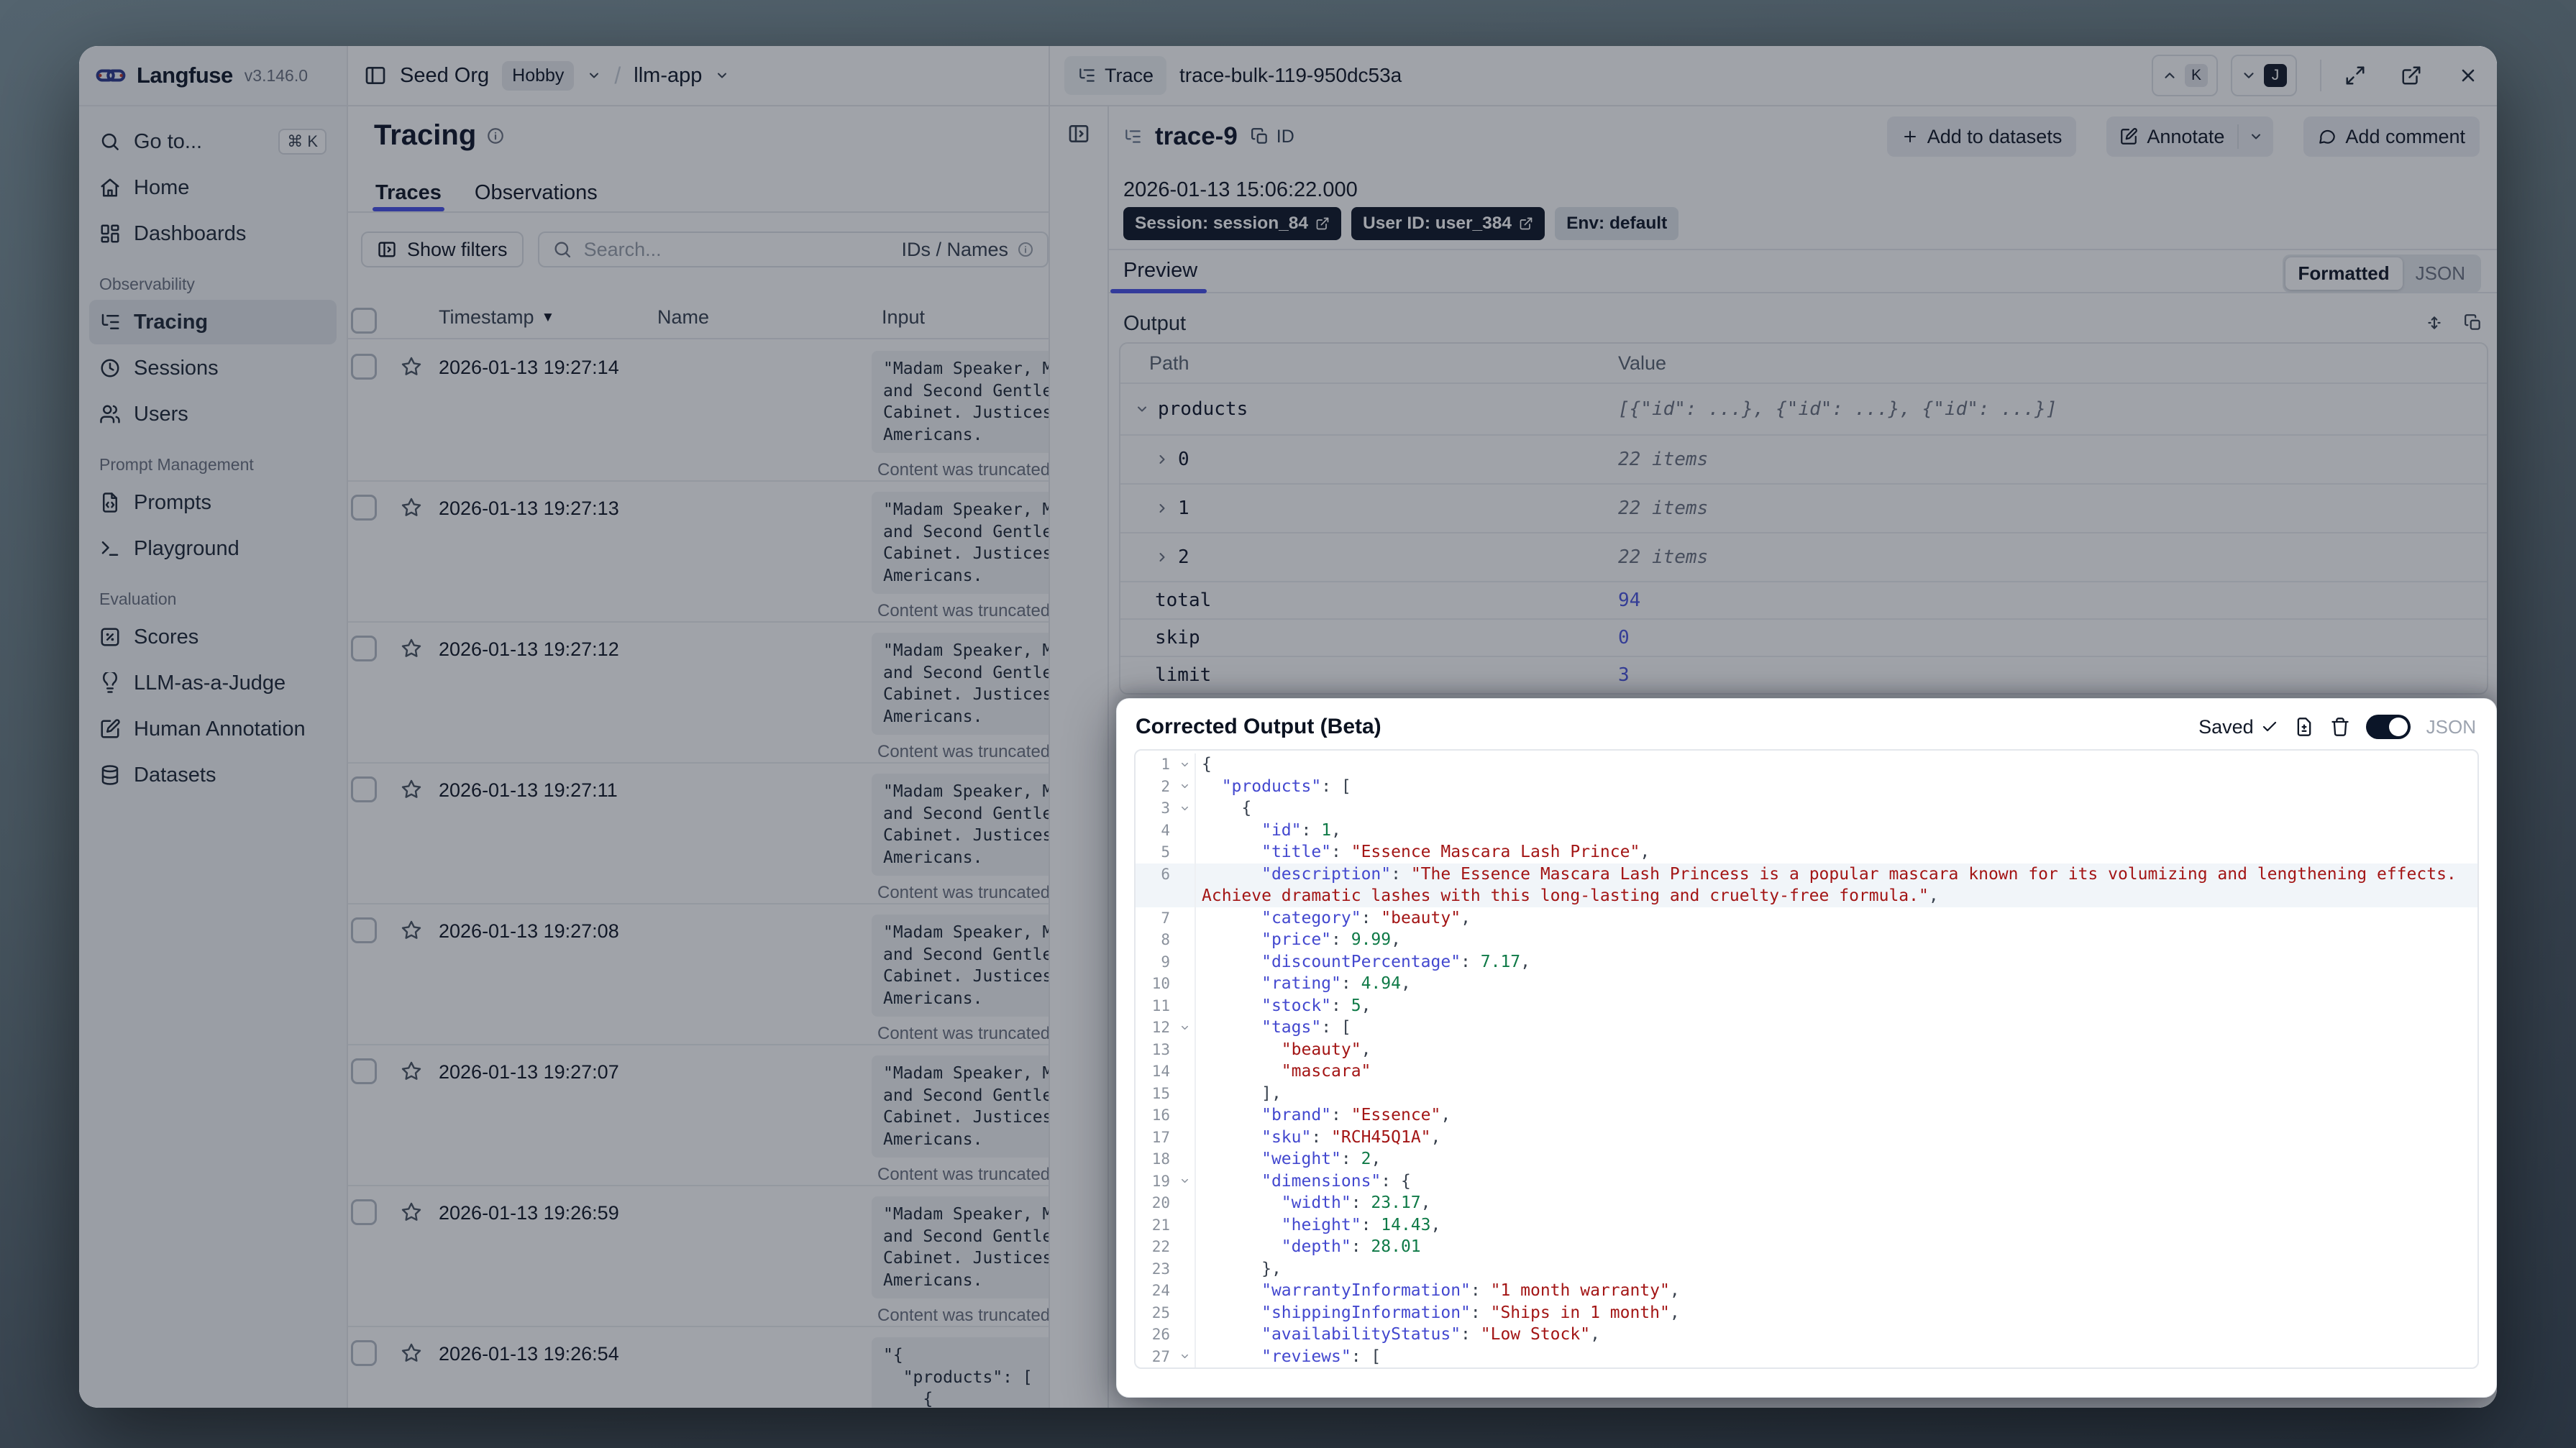 The height and width of the screenshot is (1448, 2576). What do you see at coordinates (1160, 1027) in the screenshot?
I see `line-number: 12` at bounding box center [1160, 1027].